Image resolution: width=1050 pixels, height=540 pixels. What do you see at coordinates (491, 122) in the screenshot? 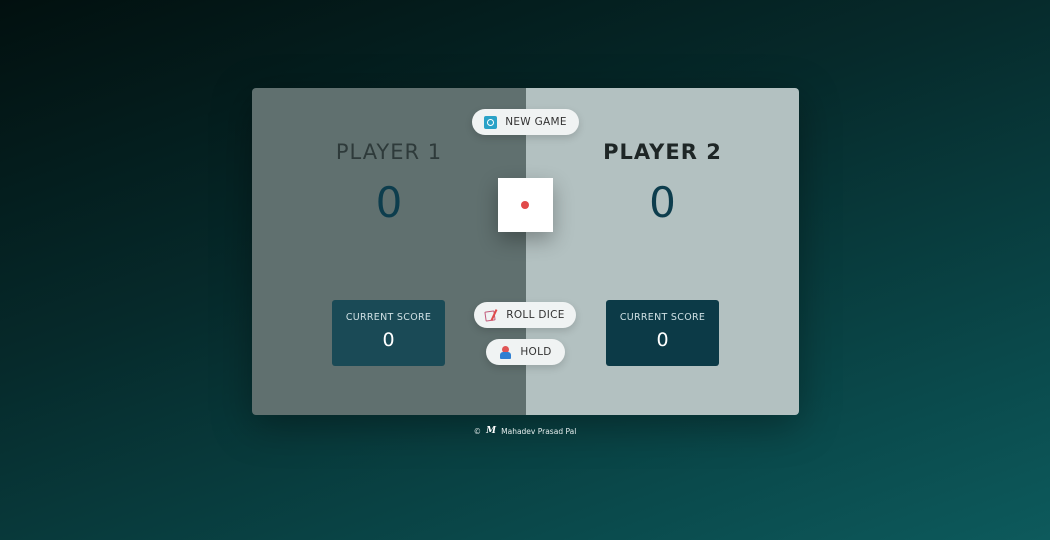
I see `refresh-icon` at bounding box center [491, 122].